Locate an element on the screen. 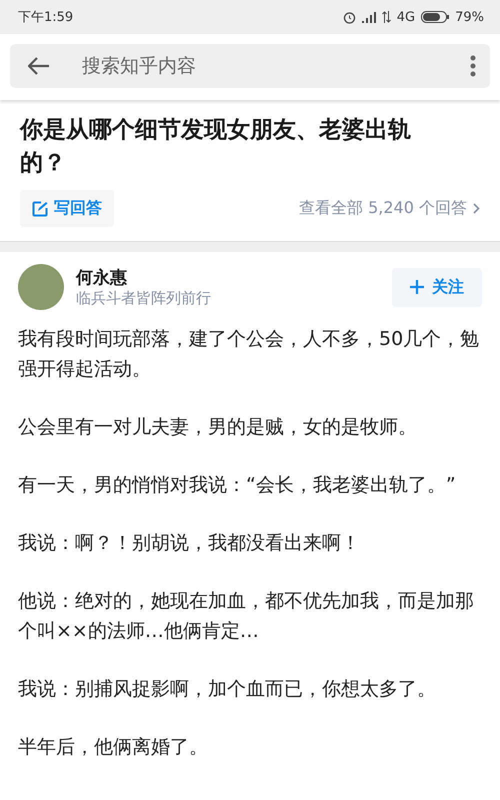 This screenshot has width=500, height=800. battery-percent: 79% is located at coordinates (469, 17).